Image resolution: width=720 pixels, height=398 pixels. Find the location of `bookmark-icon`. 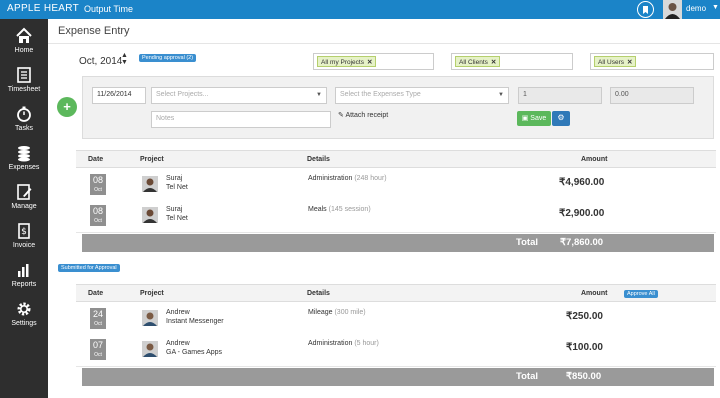

bookmark-icon is located at coordinates (645, 9).